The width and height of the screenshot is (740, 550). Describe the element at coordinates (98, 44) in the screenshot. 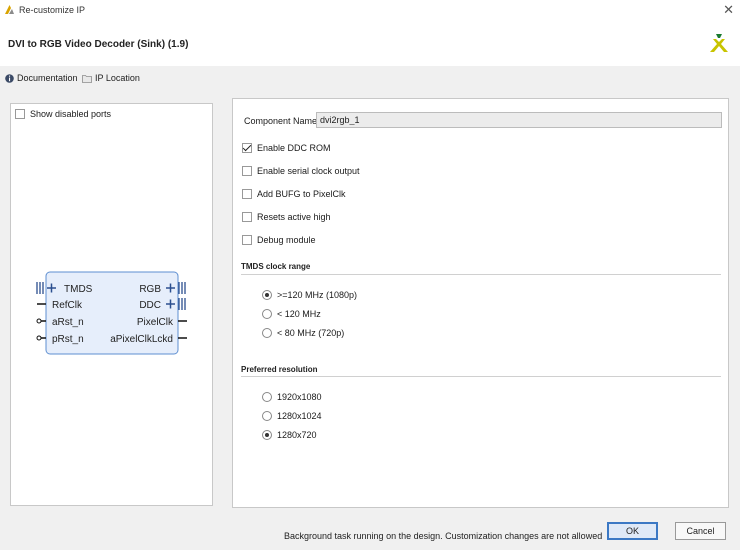

I see `ip-title: DVI to RGB Video Decoder (Sink) (1.9)` at that location.